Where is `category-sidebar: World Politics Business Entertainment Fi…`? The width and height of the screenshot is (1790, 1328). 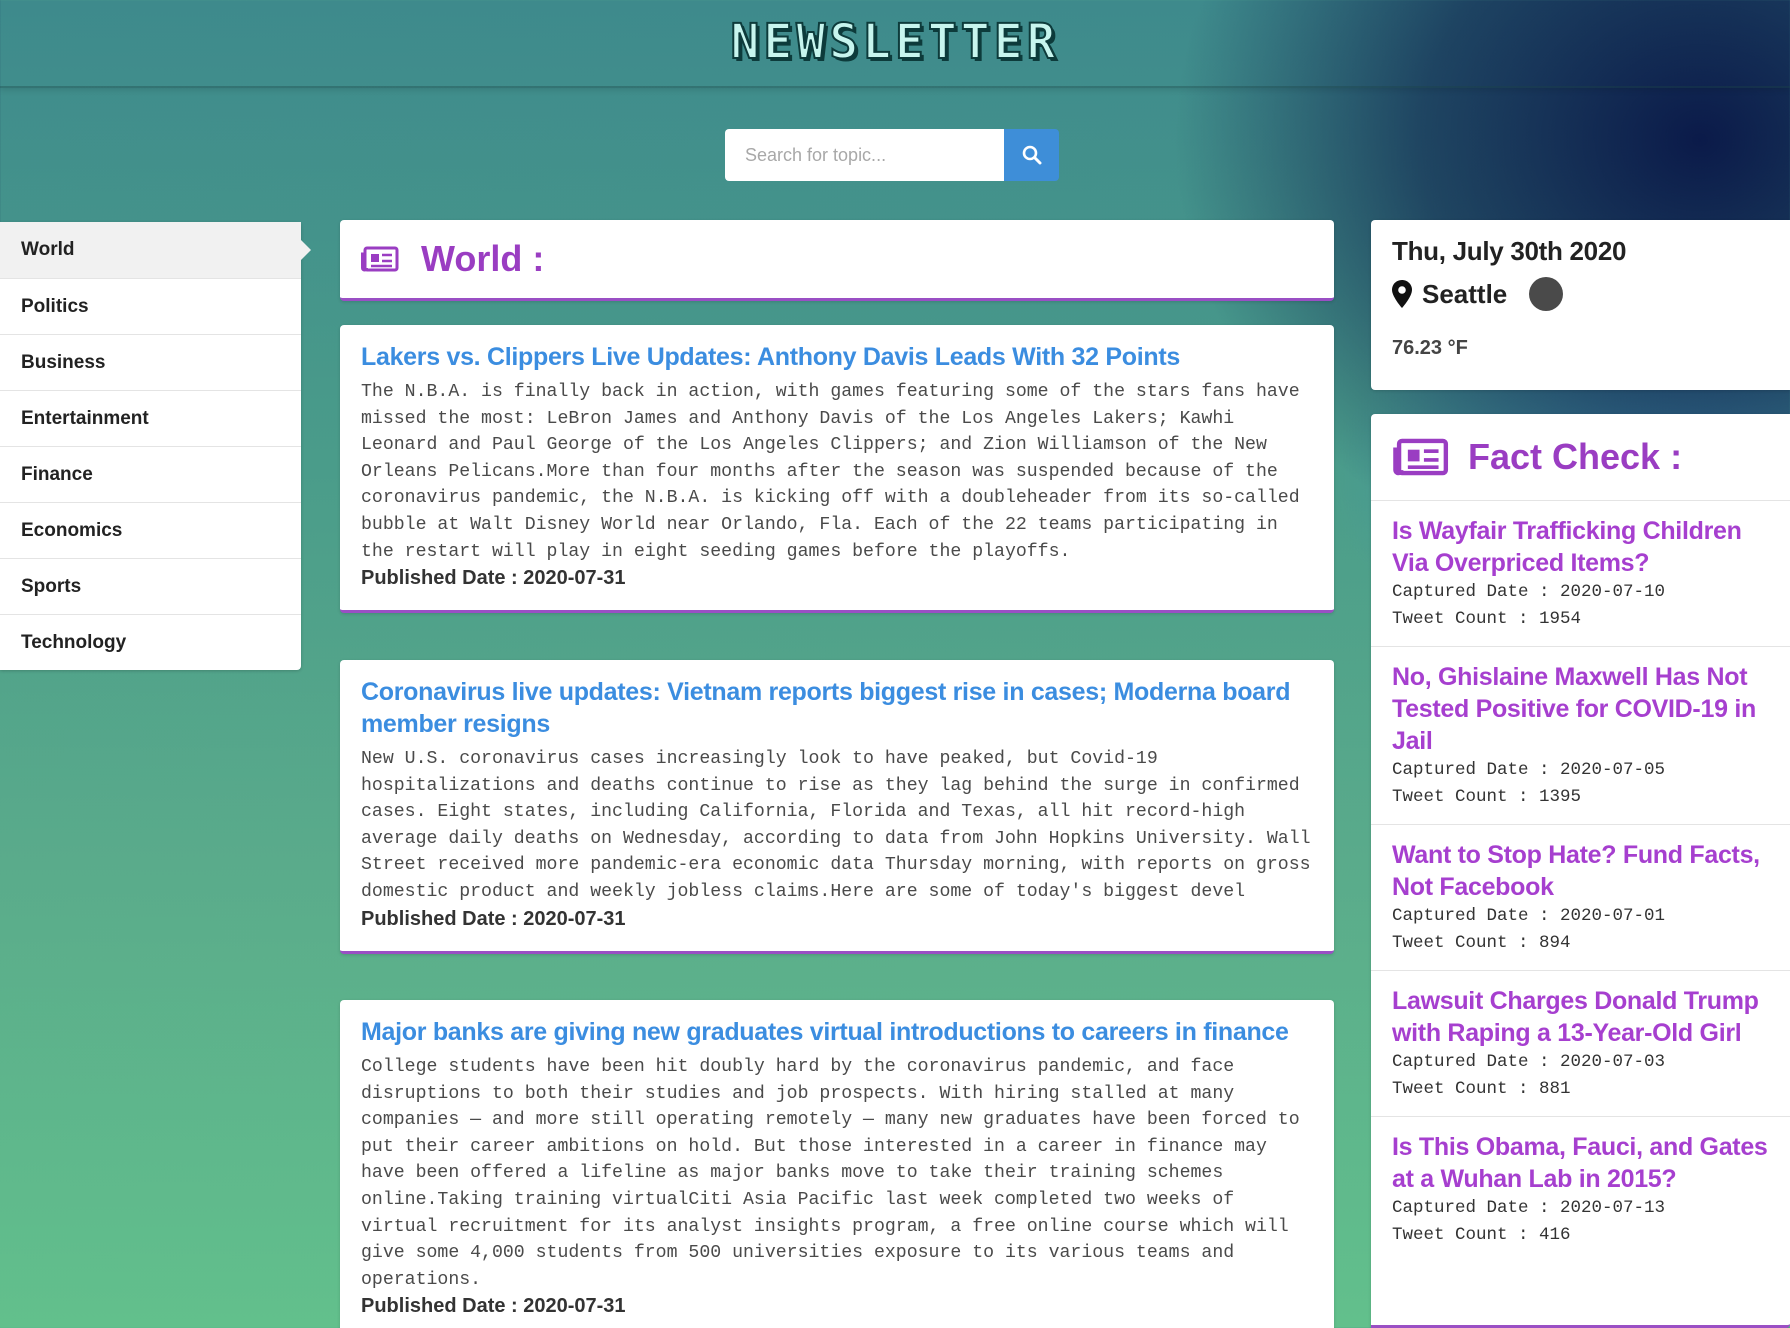
category-sidebar: World Politics Business Entertainment Fi… is located at coordinates (155, 446).